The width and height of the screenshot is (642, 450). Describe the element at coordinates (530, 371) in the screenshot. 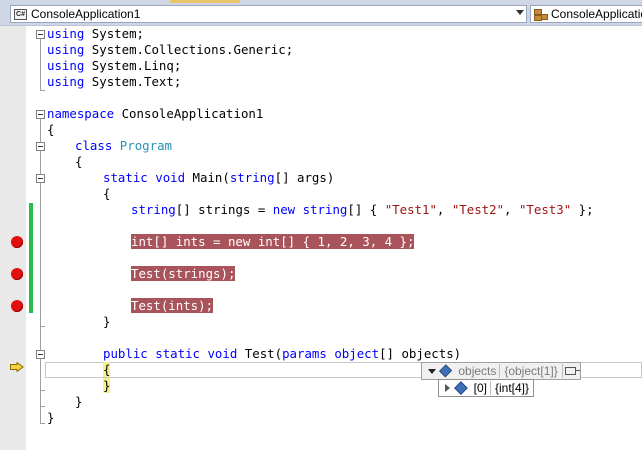

I see `datatip-value: {object[1]}` at that location.